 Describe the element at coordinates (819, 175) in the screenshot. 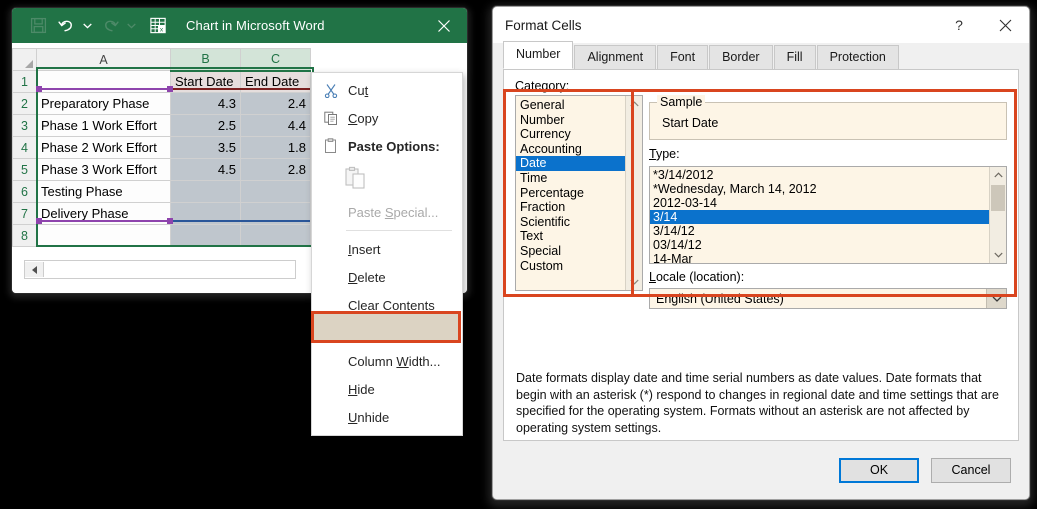

I see `type-item-0: *3/14/2012` at that location.